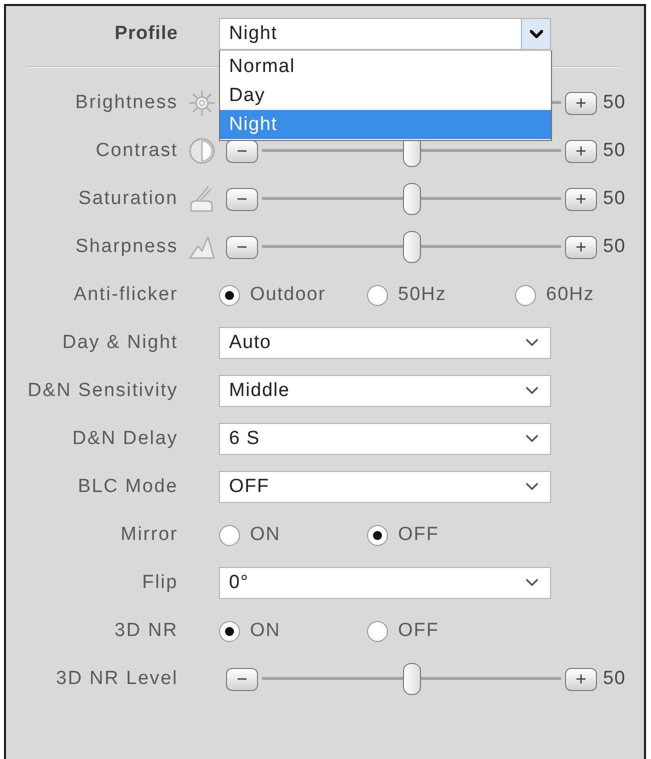  I want to click on row-label: Day & Night, so click(119, 343).